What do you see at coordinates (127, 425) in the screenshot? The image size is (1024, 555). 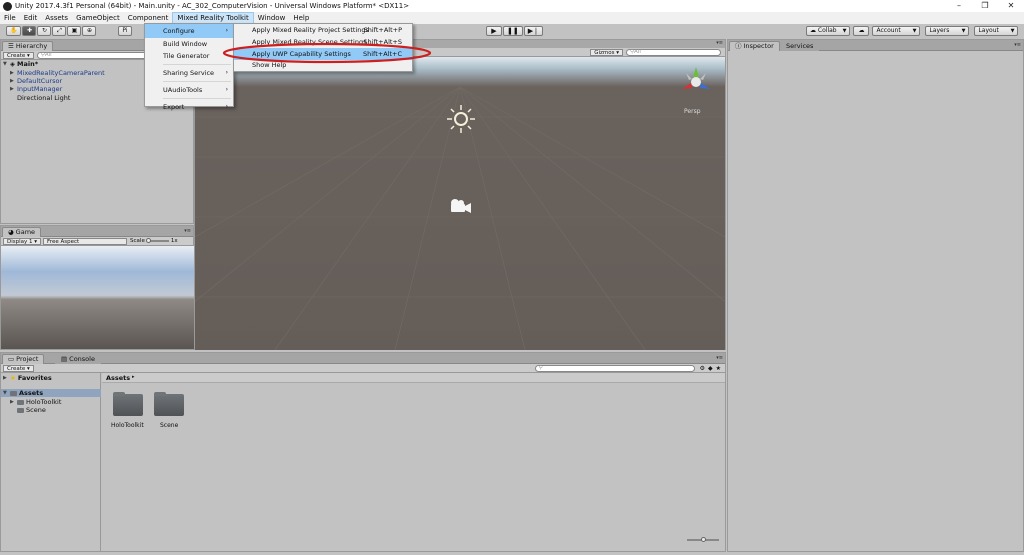 I see `grid-item-label: HoloToolkit` at bounding box center [127, 425].